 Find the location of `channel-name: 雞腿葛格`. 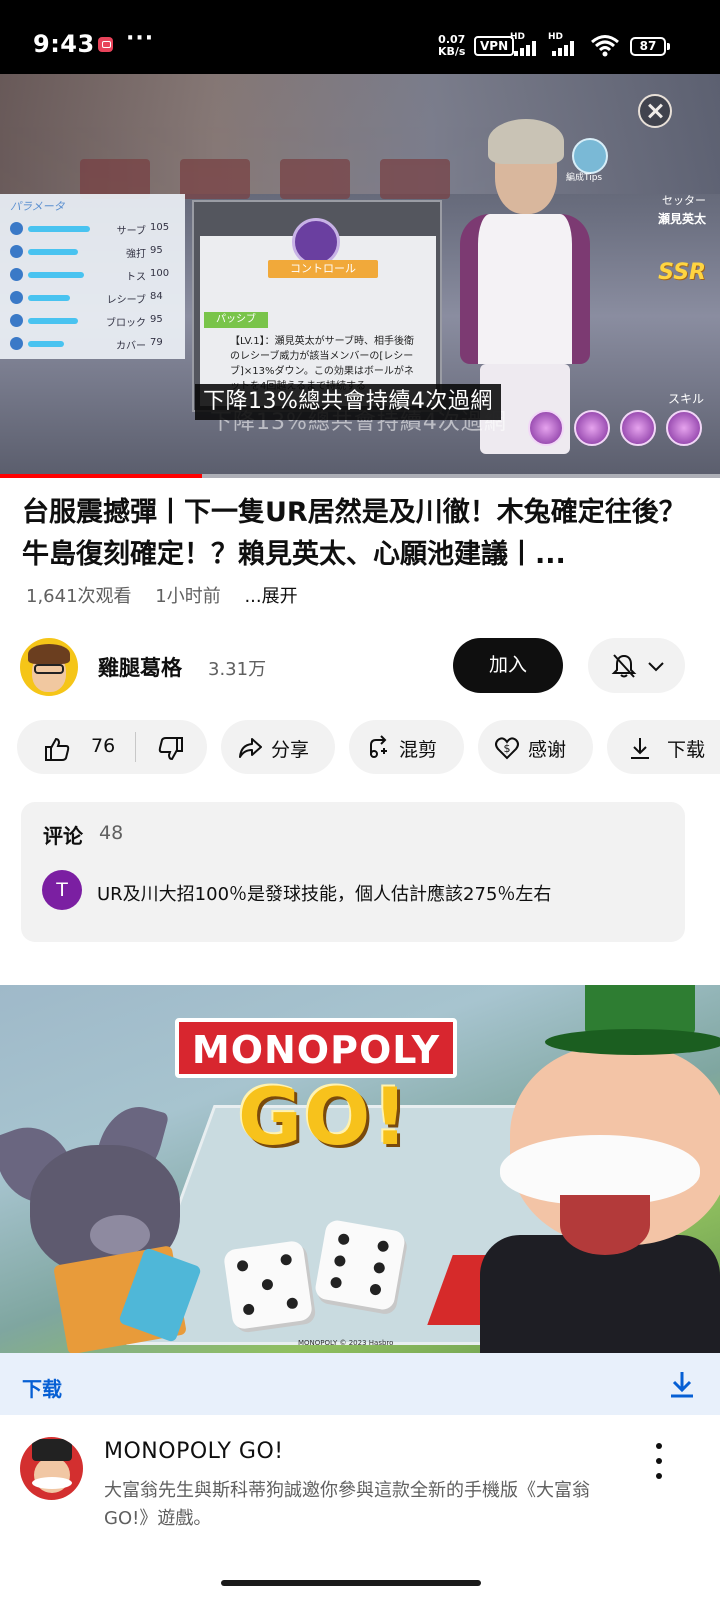

channel-name: 雞腿葛格 is located at coordinates (140, 667).